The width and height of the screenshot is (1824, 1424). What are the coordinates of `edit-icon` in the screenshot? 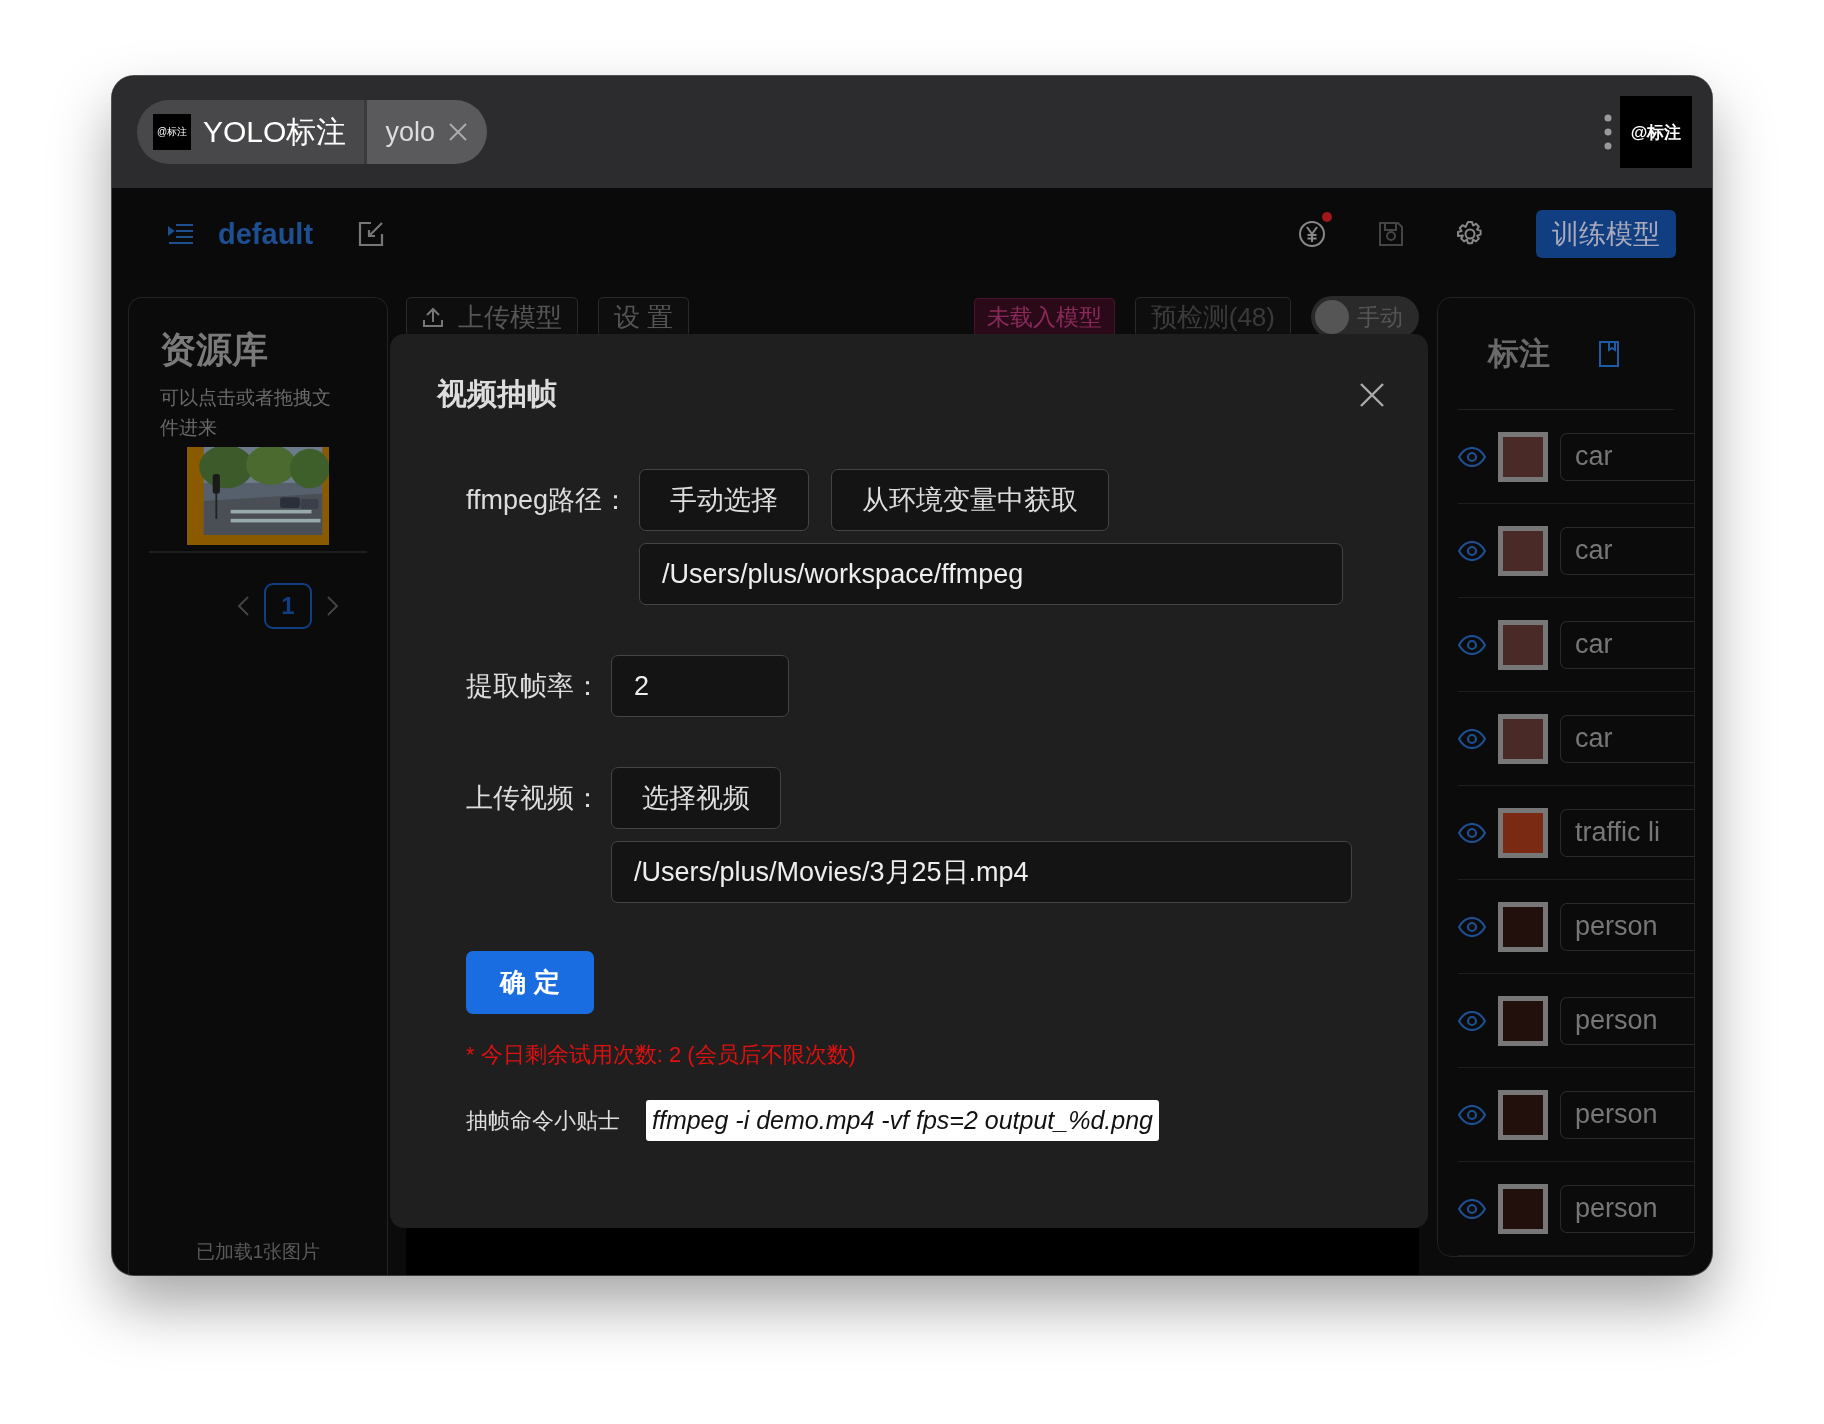 It's located at (371, 234).